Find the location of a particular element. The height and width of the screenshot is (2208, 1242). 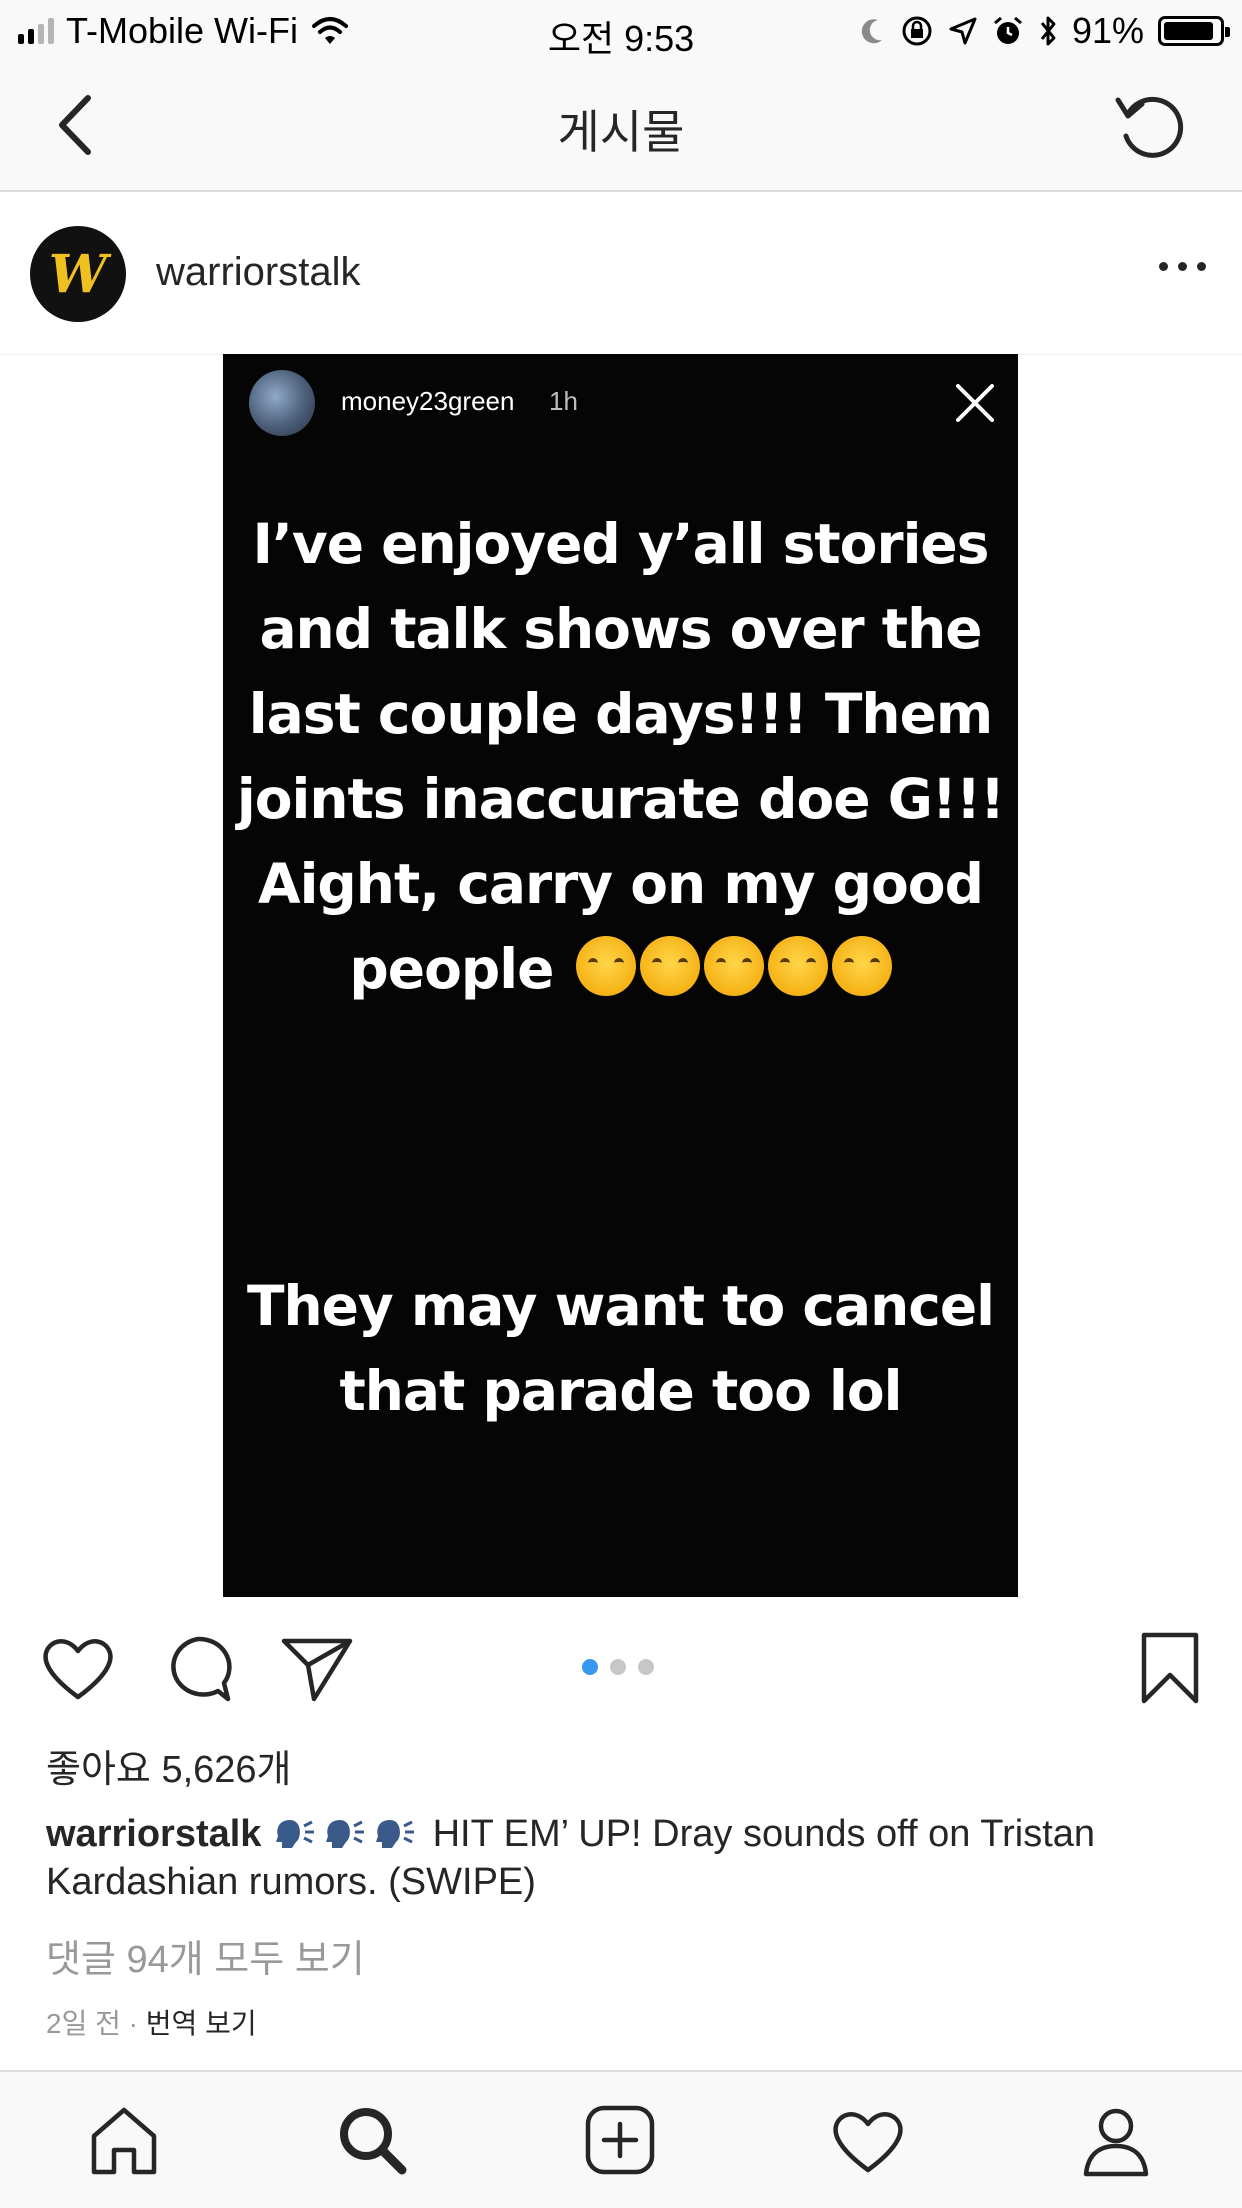

alarm-icon is located at coordinates (1007, 30).